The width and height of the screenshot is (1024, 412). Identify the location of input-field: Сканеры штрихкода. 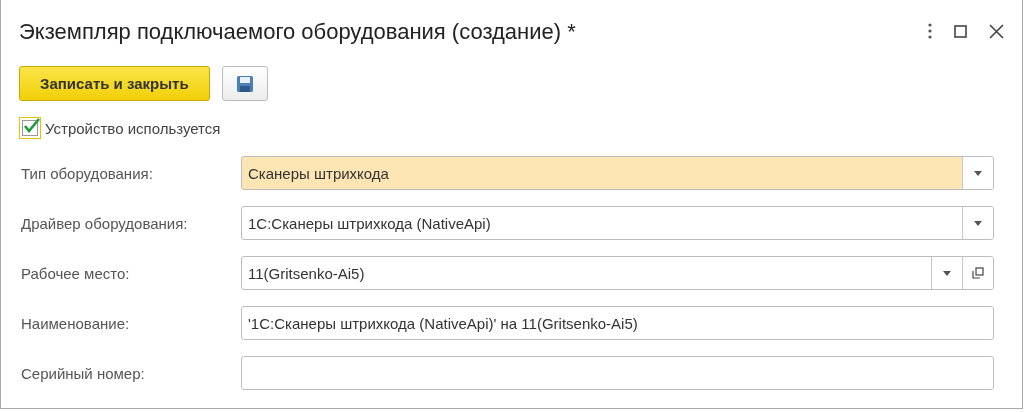
(617, 173).